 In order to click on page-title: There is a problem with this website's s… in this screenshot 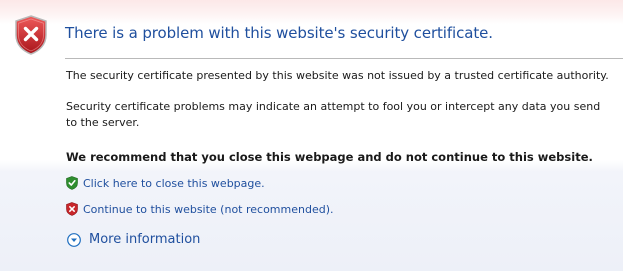, I will do `click(279, 33)`.